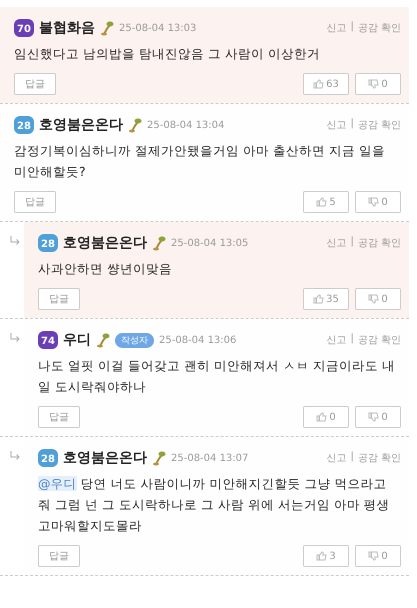 The width and height of the screenshot is (417, 608). I want to click on timestamp: 25-08-04 13:05, so click(209, 243).